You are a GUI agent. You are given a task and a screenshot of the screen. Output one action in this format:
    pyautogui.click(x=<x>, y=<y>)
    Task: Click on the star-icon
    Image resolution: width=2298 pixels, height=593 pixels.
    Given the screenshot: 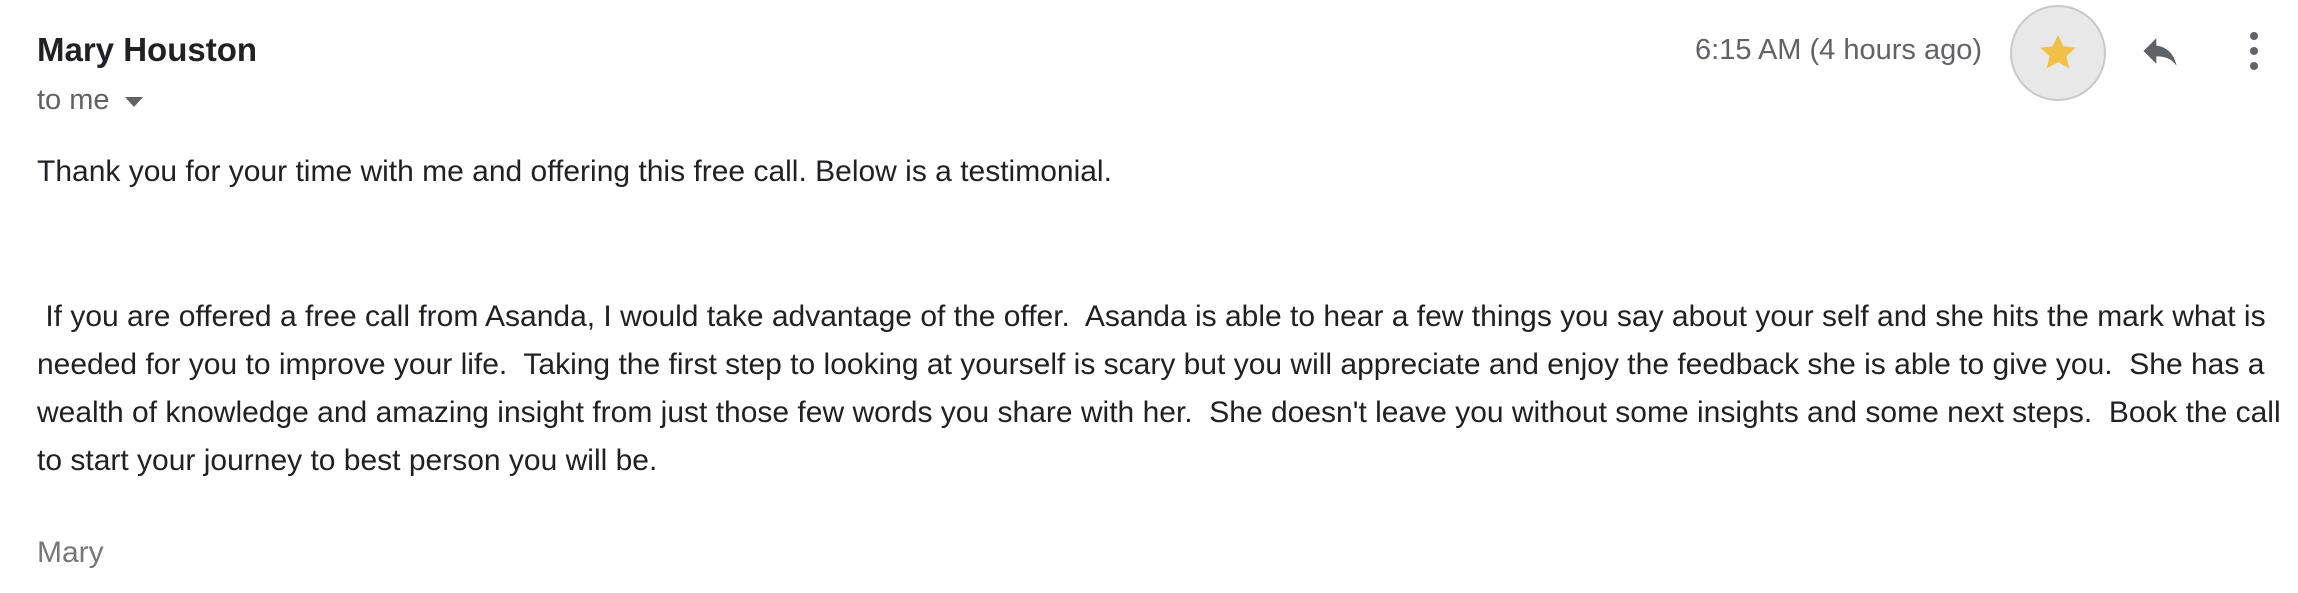 What is the action you would take?
    pyautogui.click(x=2058, y=52)
    